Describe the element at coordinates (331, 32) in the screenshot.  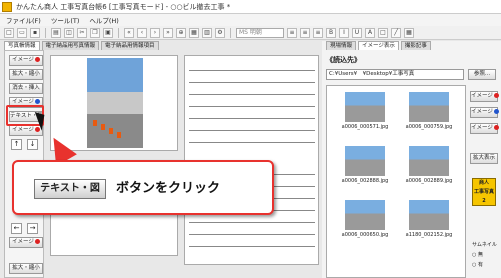
I see `bold-icon: B` at that location.